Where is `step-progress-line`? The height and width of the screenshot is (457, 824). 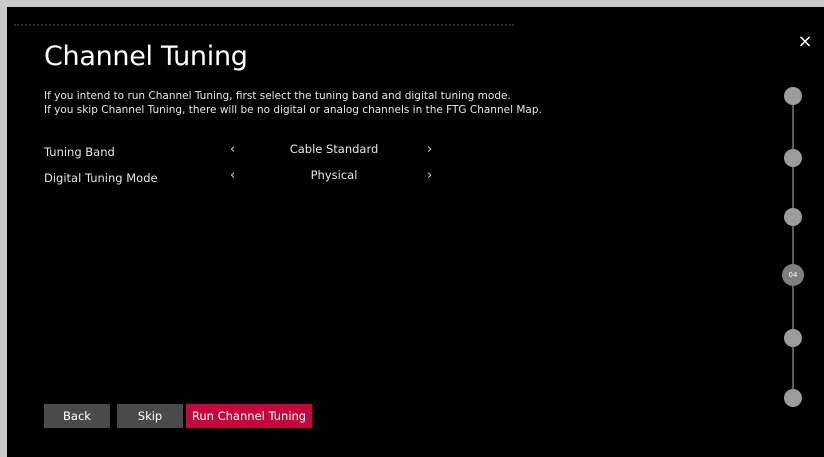 step-progress-line is located at coordinates (793, 249).